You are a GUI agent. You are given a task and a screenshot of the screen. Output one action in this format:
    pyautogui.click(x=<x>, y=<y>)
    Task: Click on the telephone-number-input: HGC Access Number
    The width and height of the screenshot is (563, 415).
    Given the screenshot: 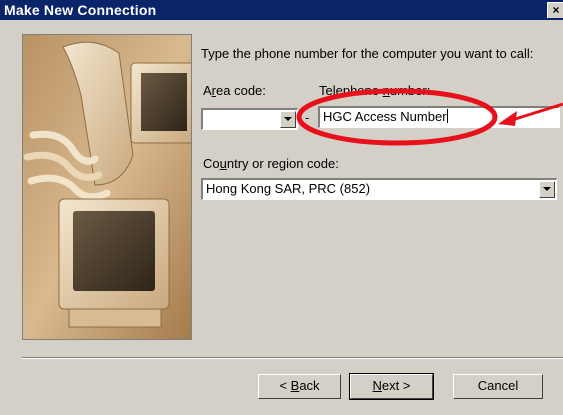 What is the action you would take?
    pyautogui.click(x=439, y=117)
    